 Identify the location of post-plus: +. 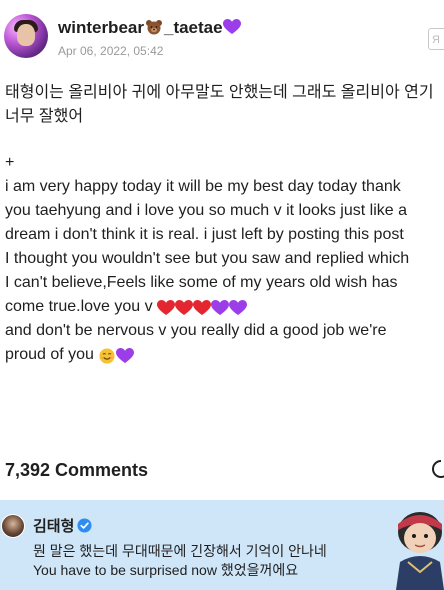
(10, 162).